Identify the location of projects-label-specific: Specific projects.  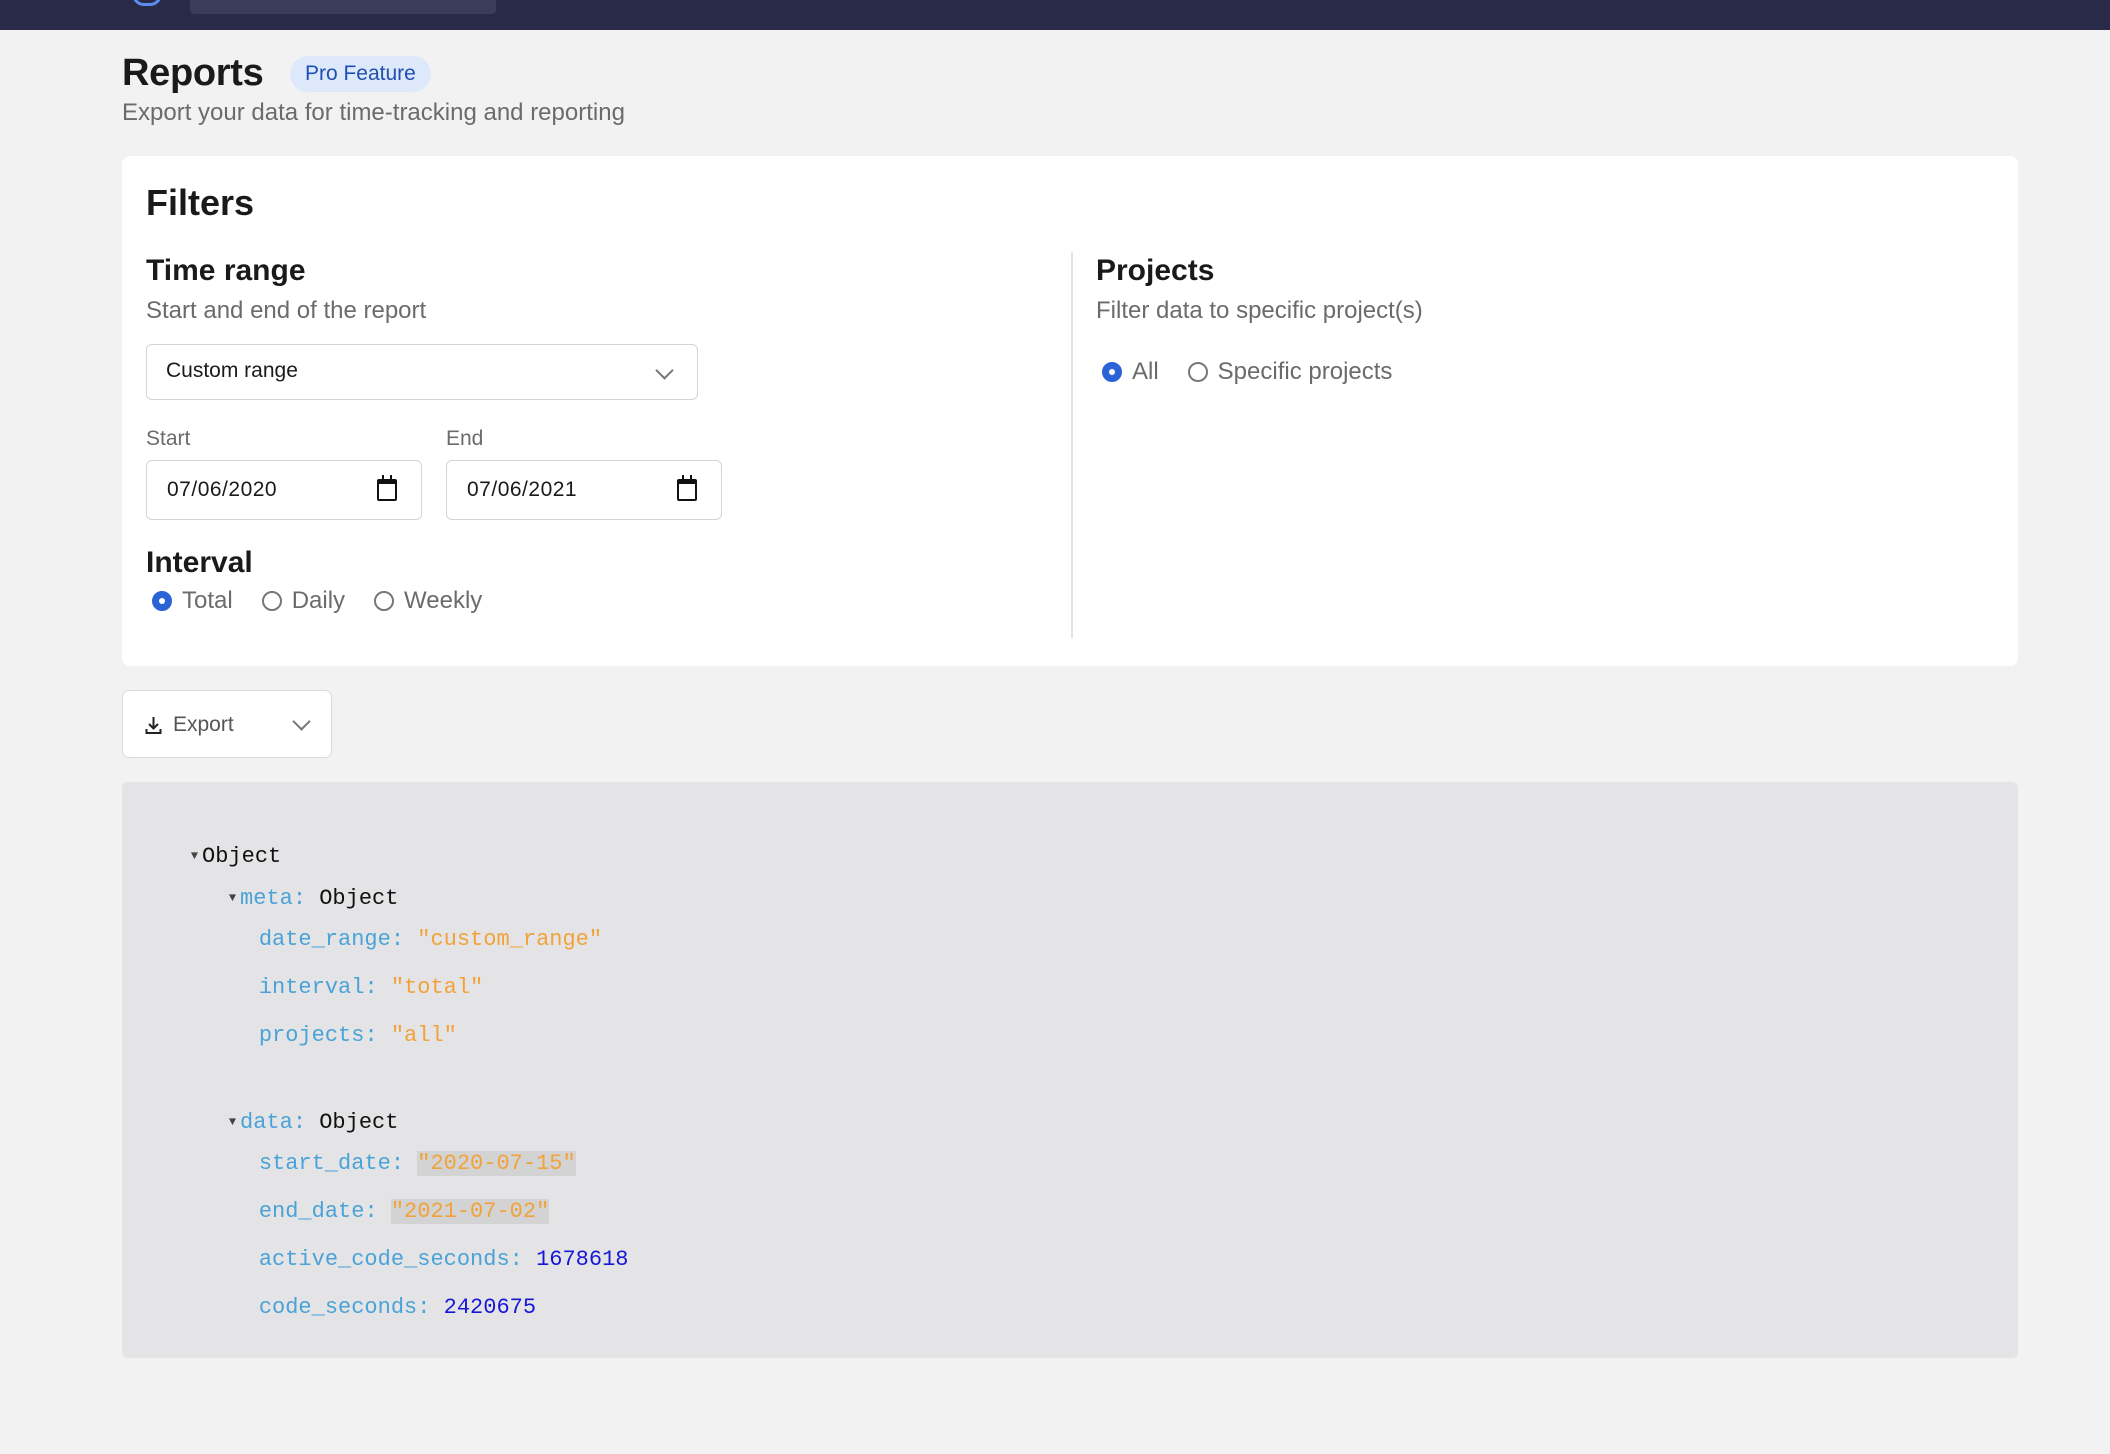
(1305, 372).